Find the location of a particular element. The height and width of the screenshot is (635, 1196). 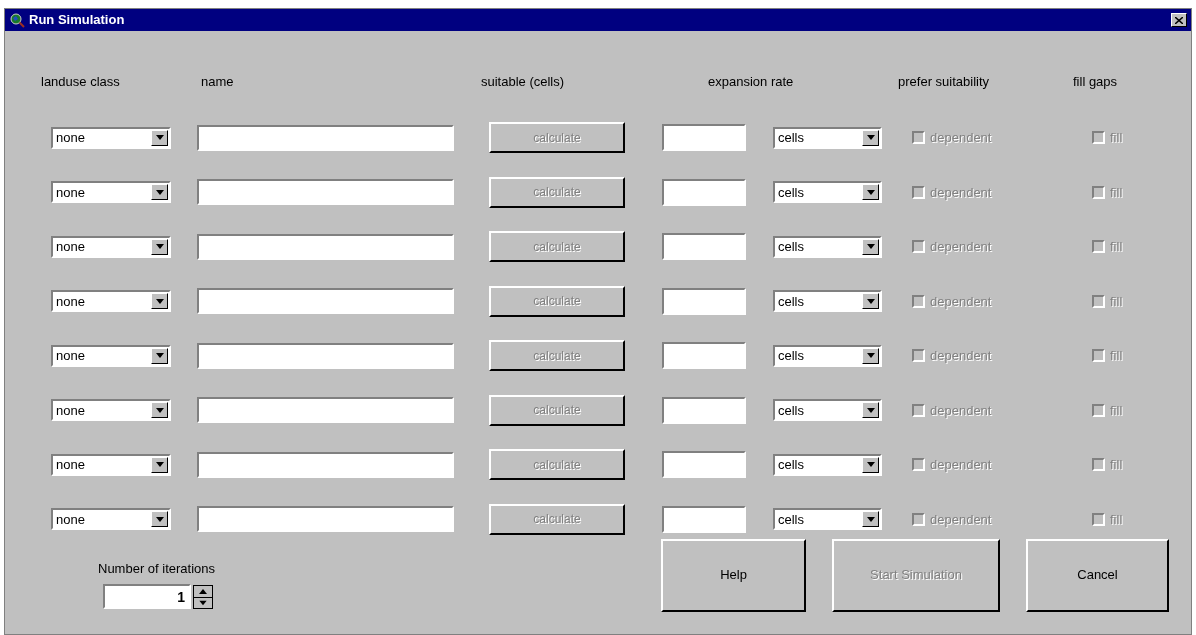

column-header: name is located at coordinates (218, 82).